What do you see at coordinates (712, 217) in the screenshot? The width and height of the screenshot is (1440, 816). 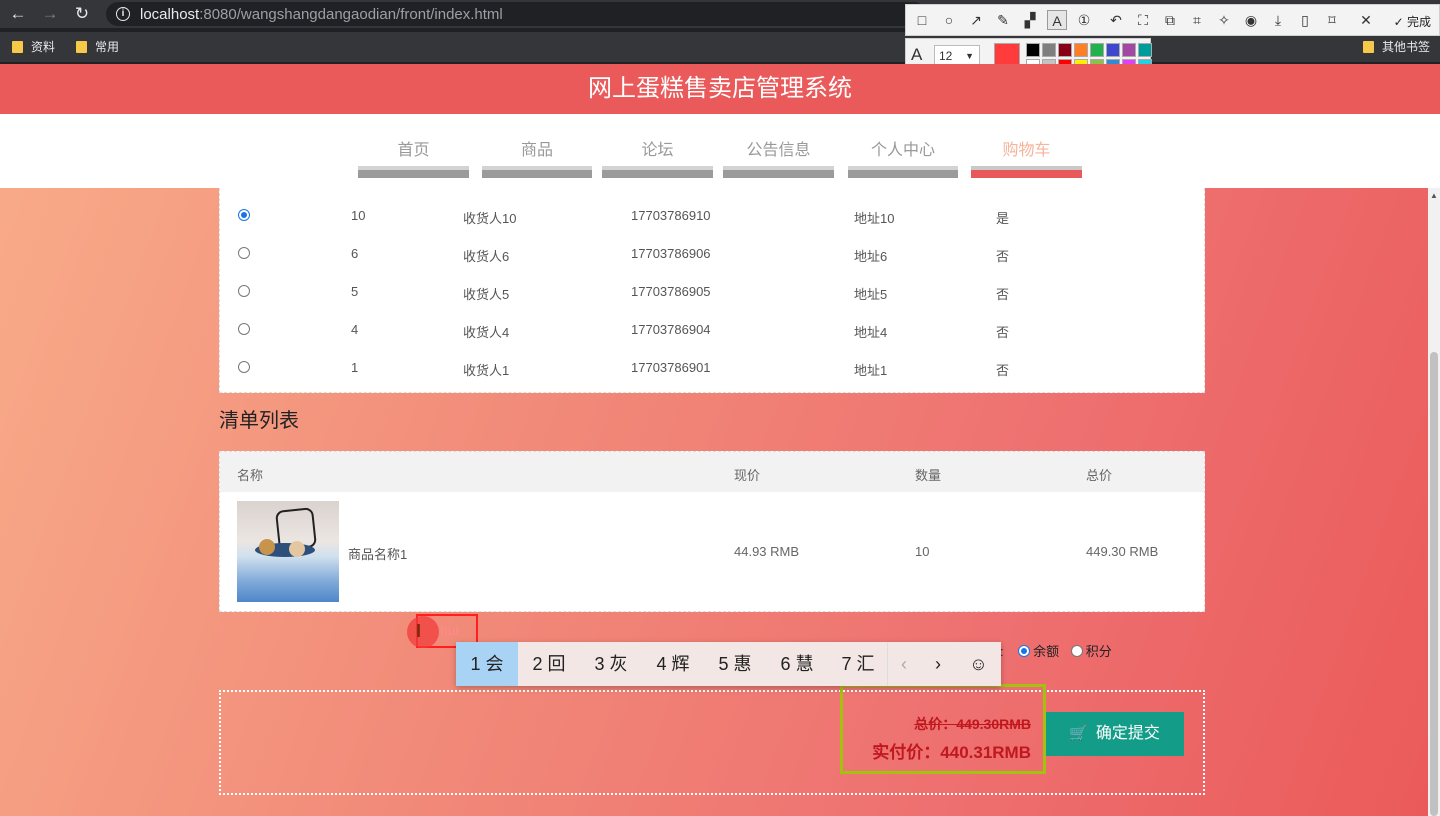 I see `address-row: 10 收货人10 17703786910 地址10 是` at bounding box center [712, 217].